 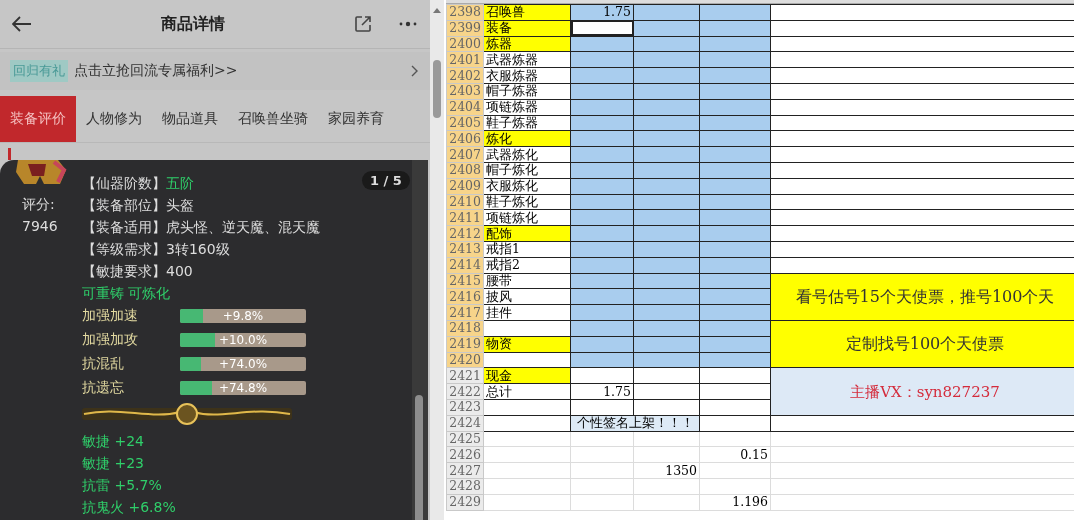 What do you see at coordinates (243, 340) in the screenshot?
I see `bar-reading: +10.0%` at bounding box center [243, 340].